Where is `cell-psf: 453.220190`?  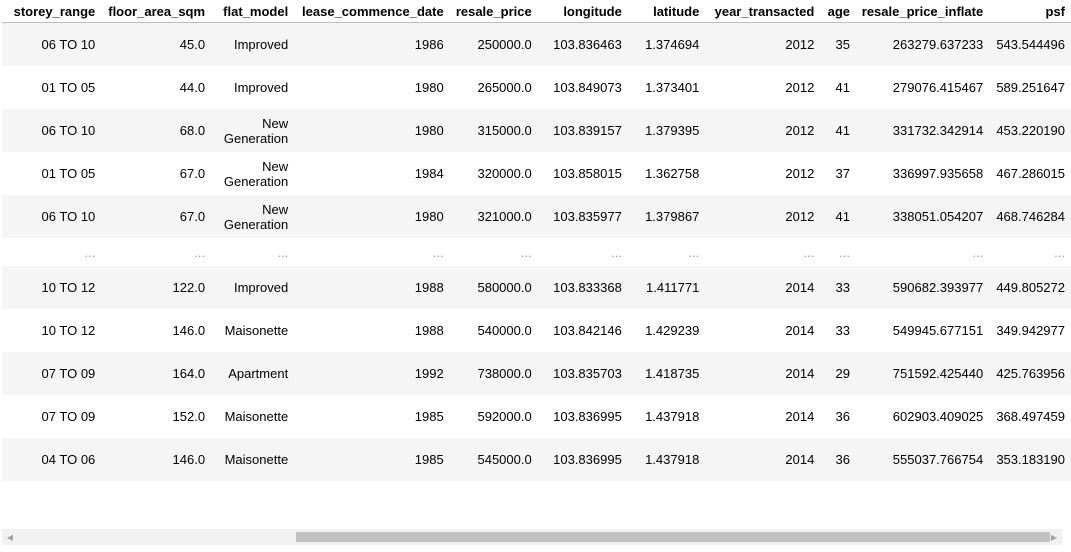 cell-psf: 453.220190 is located at coordinates (1030, 130).